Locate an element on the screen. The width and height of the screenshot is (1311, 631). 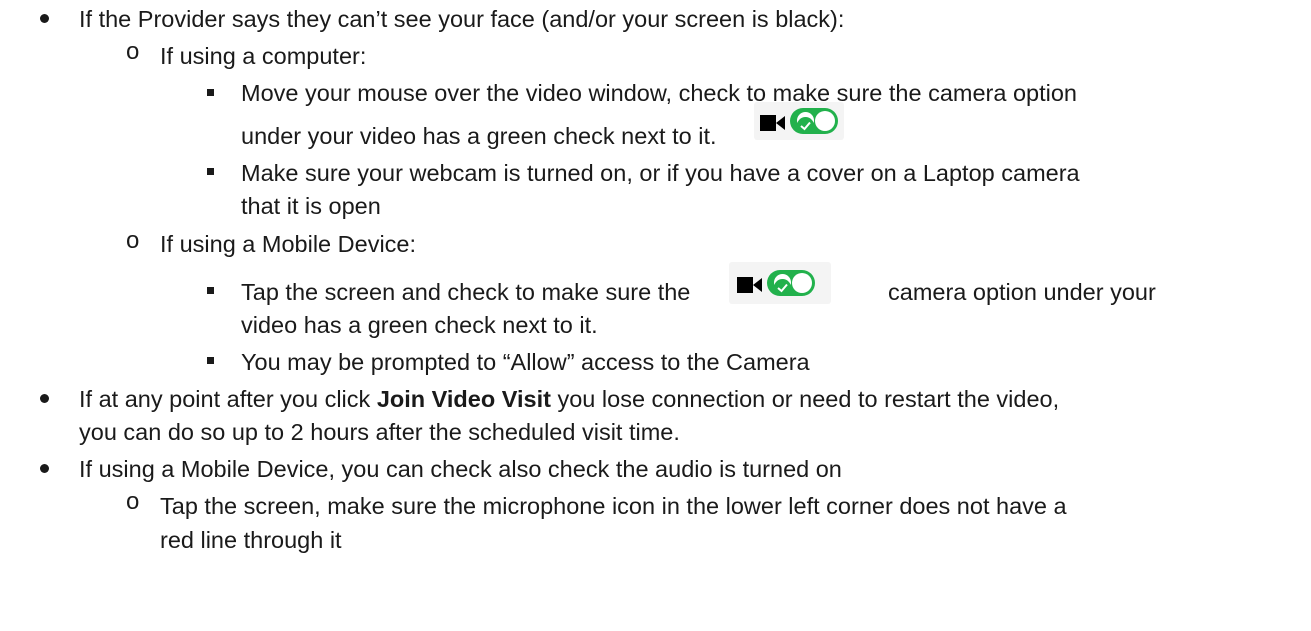
instruction-text: red line through it is located at coordinates (251, 540).